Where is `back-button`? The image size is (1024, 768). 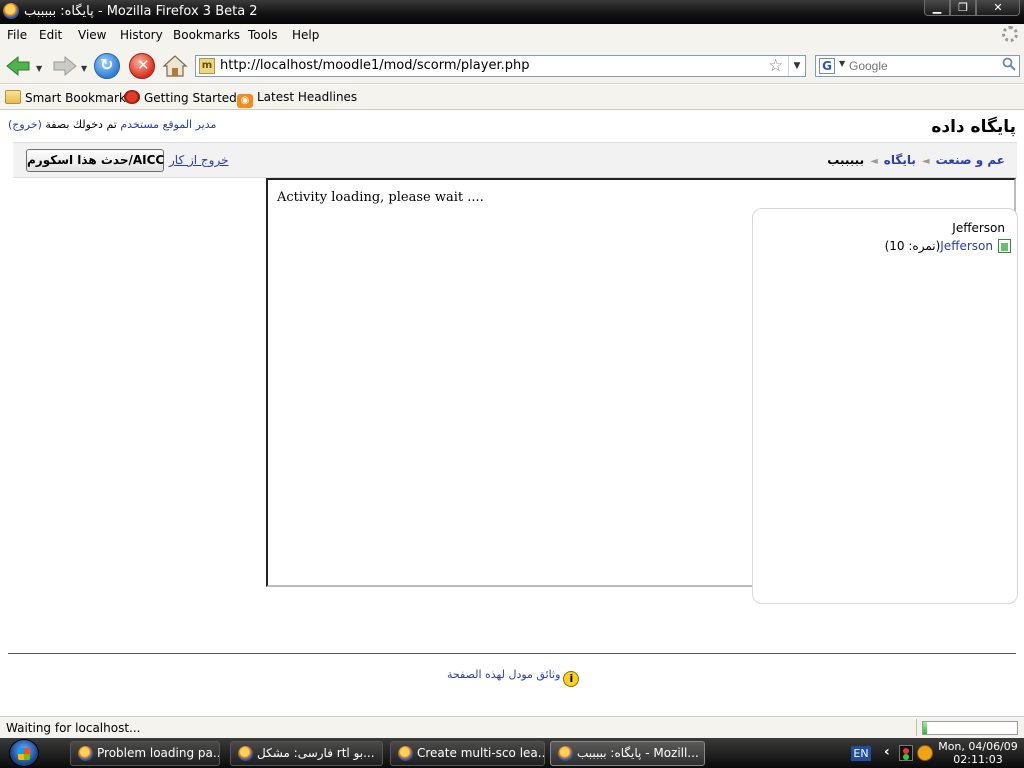
back-button is located at coordinates (19, 66).